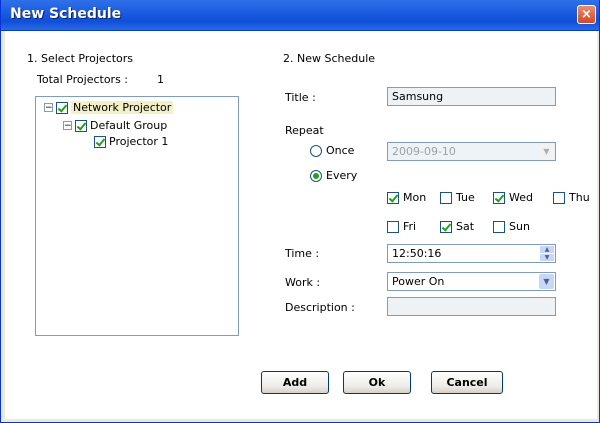  What do you see at coordinates (300, 97) in the screenshot?
I see `title-label: Title :` at bounding box center [300, 97].